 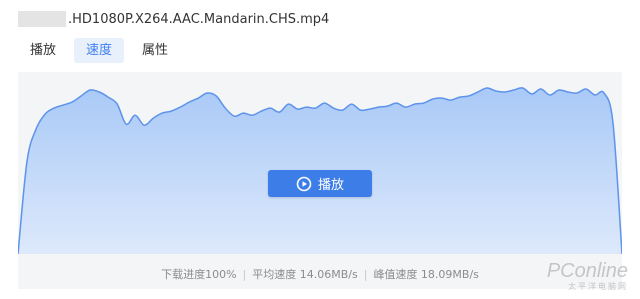 What do you see at coordinates (587, 271) in the screenshot?
I see `watermark-logo: PConline` at bounding box center [587, 271].